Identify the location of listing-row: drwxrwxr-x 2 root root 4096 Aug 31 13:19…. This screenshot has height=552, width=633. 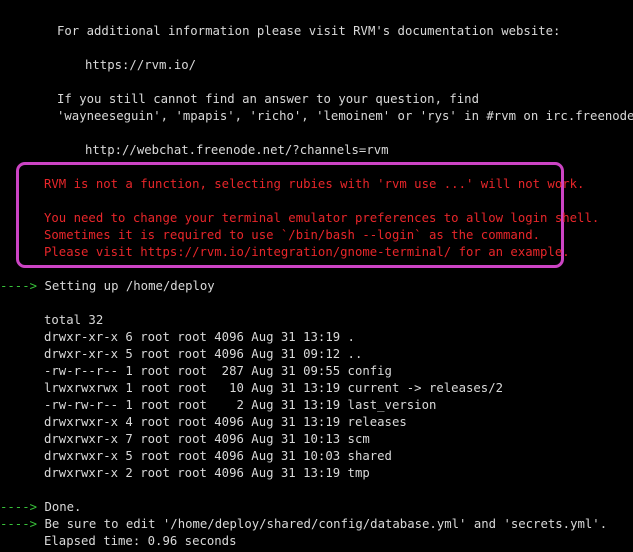
(207, 473).